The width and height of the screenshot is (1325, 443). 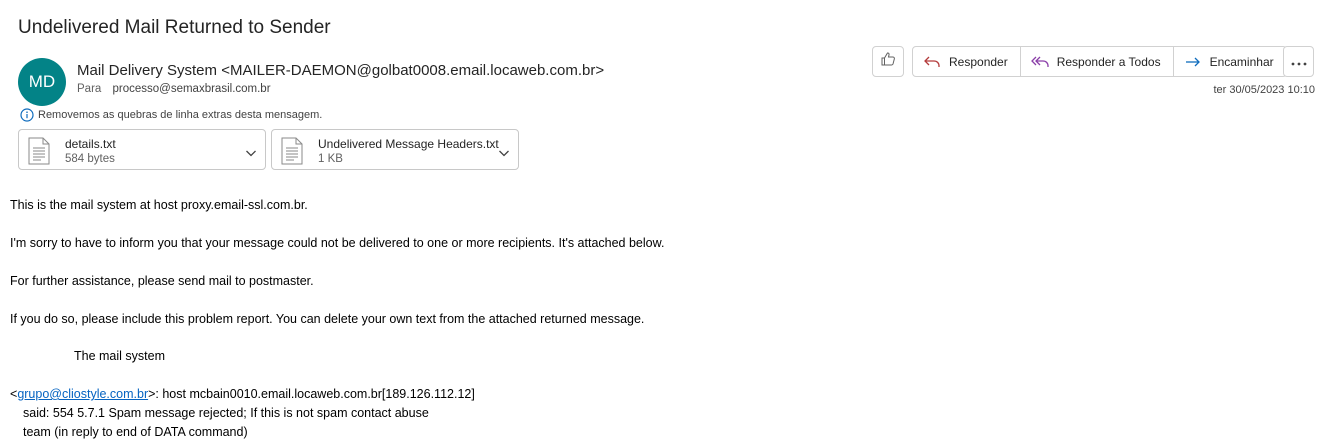 I want to click on attachment-size: 1 KB, so click(x=330, y=159).